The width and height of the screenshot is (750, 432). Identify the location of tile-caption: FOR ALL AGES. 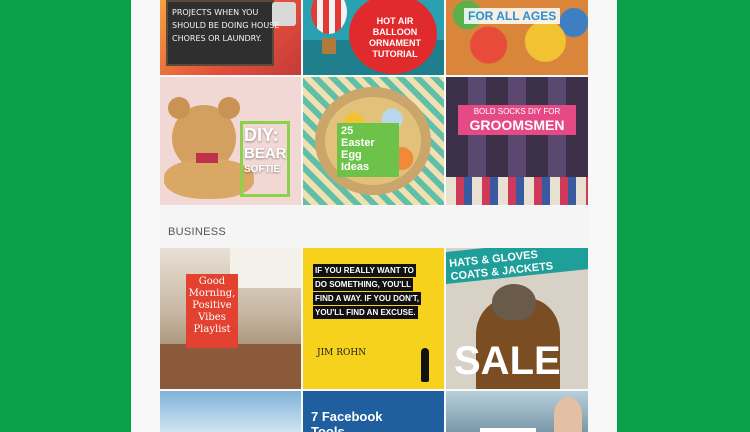
(512, 16).